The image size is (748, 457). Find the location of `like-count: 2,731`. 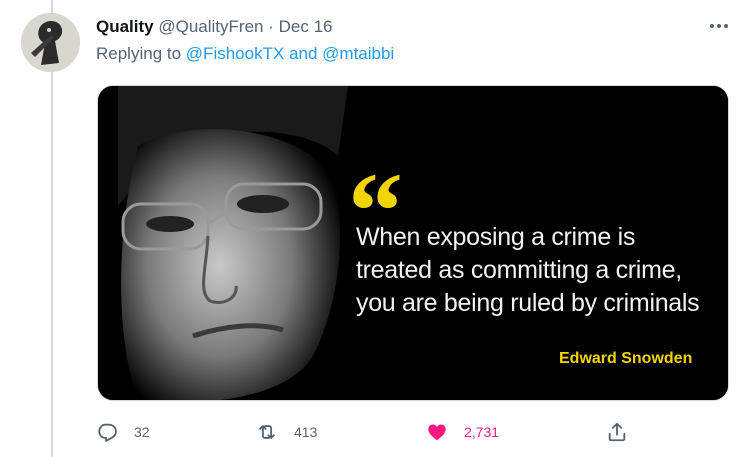

like-count: 2,731 is located at coordinates (482, 432).